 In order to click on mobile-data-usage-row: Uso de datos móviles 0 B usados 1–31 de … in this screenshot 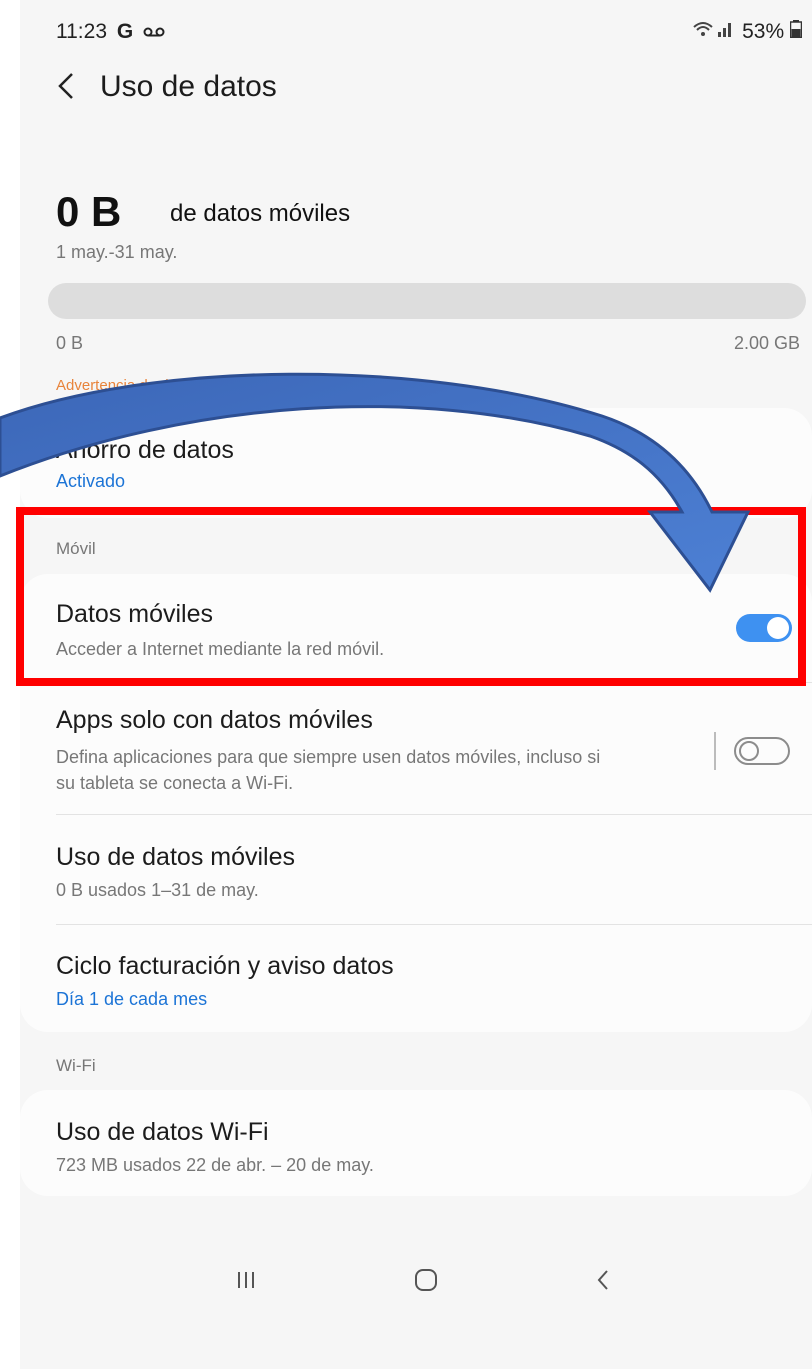, I will do `click(416, 869)`.